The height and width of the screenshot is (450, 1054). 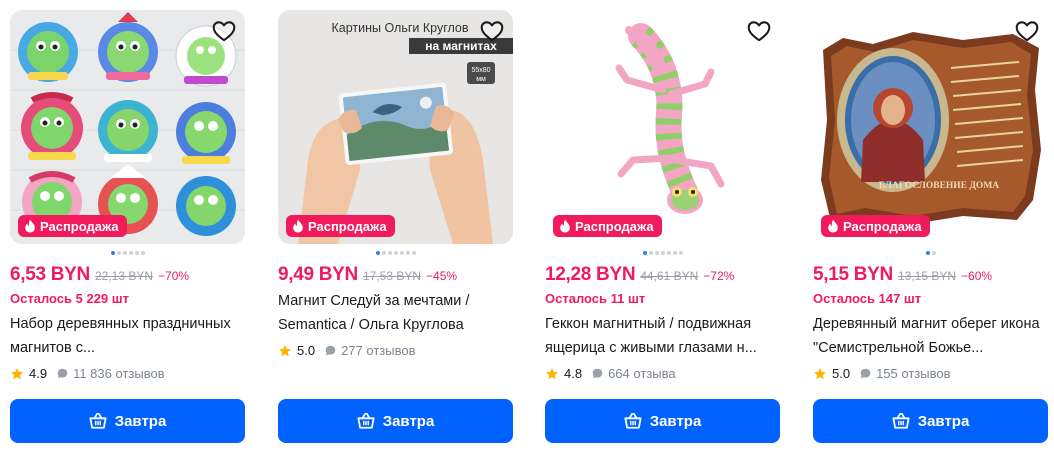 I want to click on discount-percent: −72%, so click(x=719, y=276).